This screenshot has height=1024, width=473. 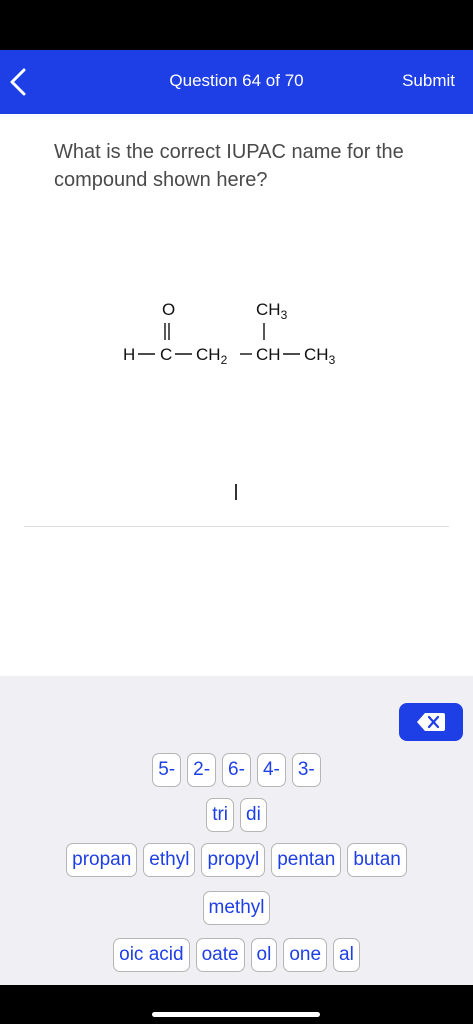 I want to click on home-indicator, so click(x=236, y=1014).